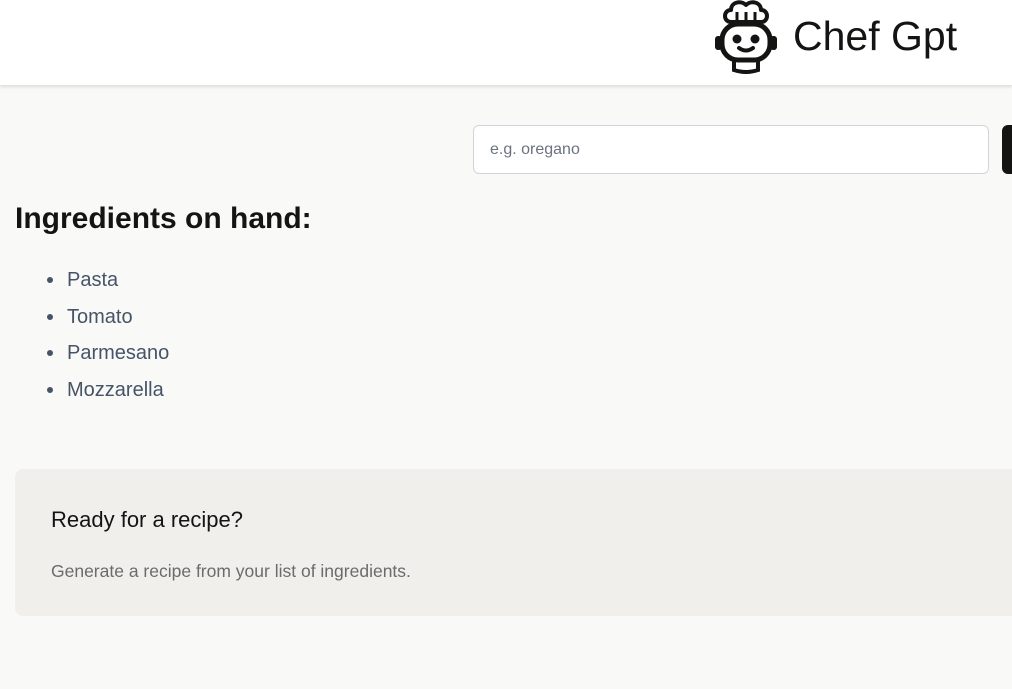  I want to click on app-header: Chef Gpt, so click(506, 43).